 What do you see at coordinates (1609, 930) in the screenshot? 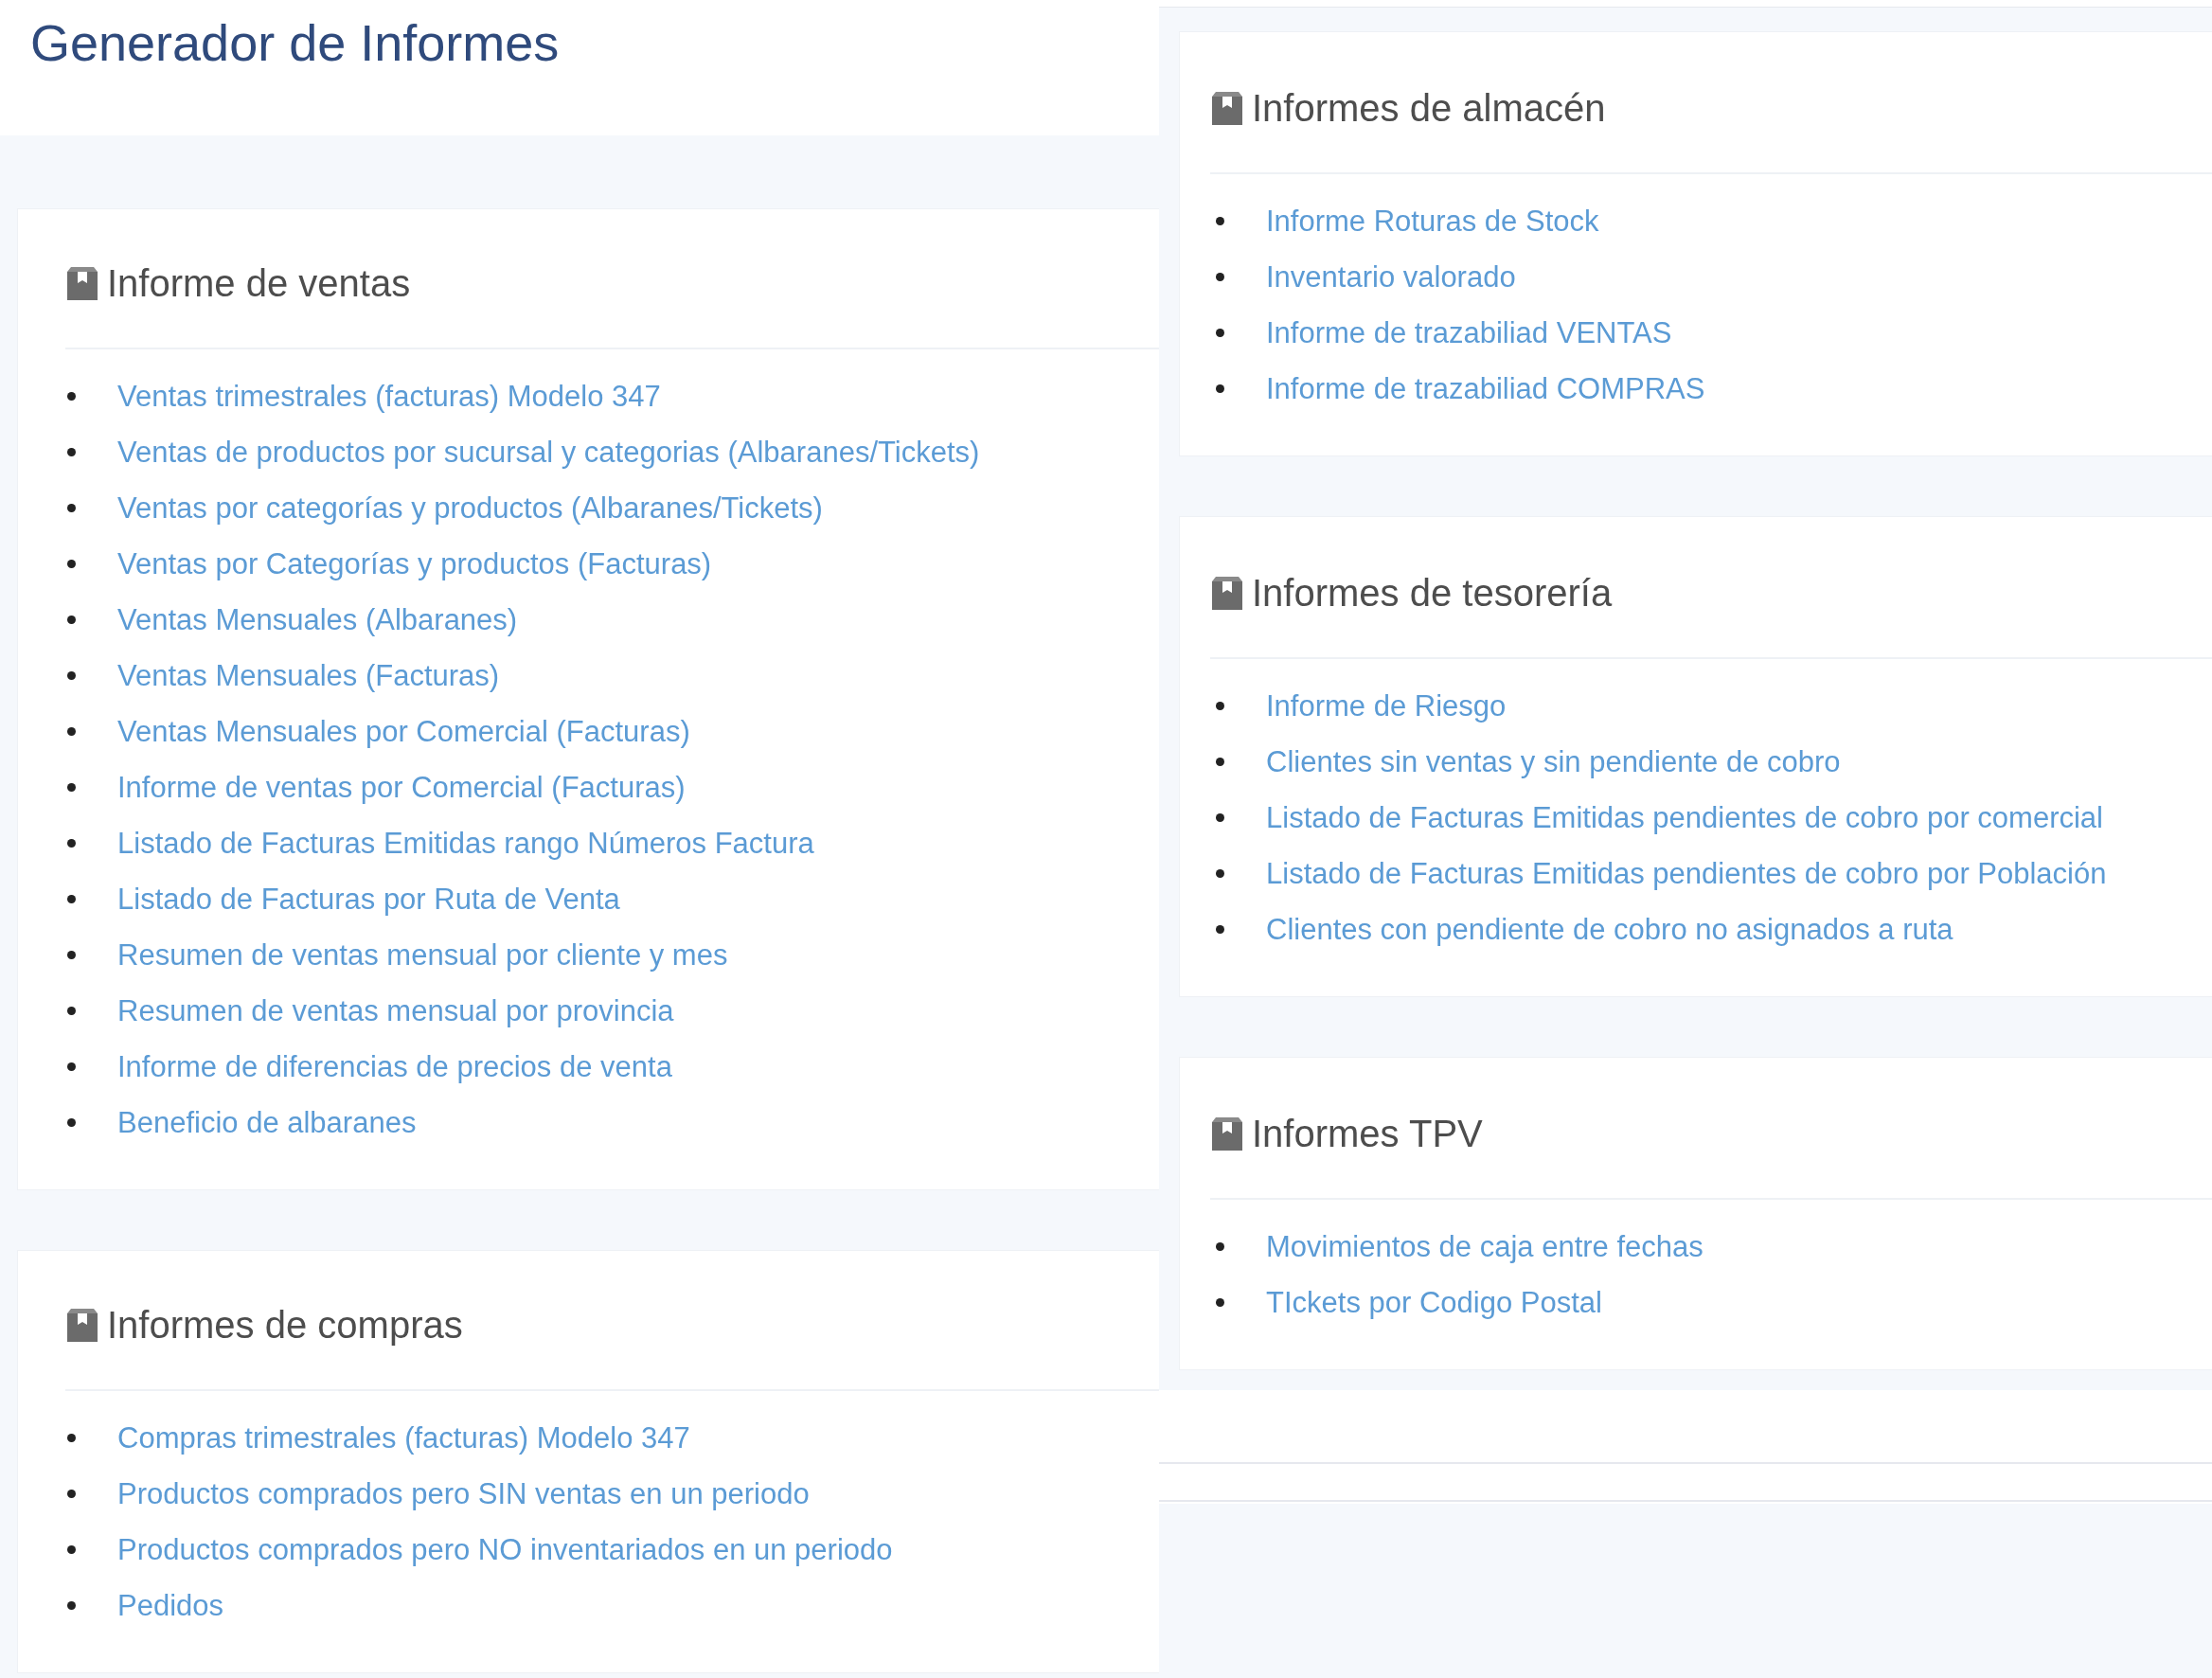
I see `report-link: Clientes con pendiente de cobro no asignados a ruta` at bounding box center [1609, 930].